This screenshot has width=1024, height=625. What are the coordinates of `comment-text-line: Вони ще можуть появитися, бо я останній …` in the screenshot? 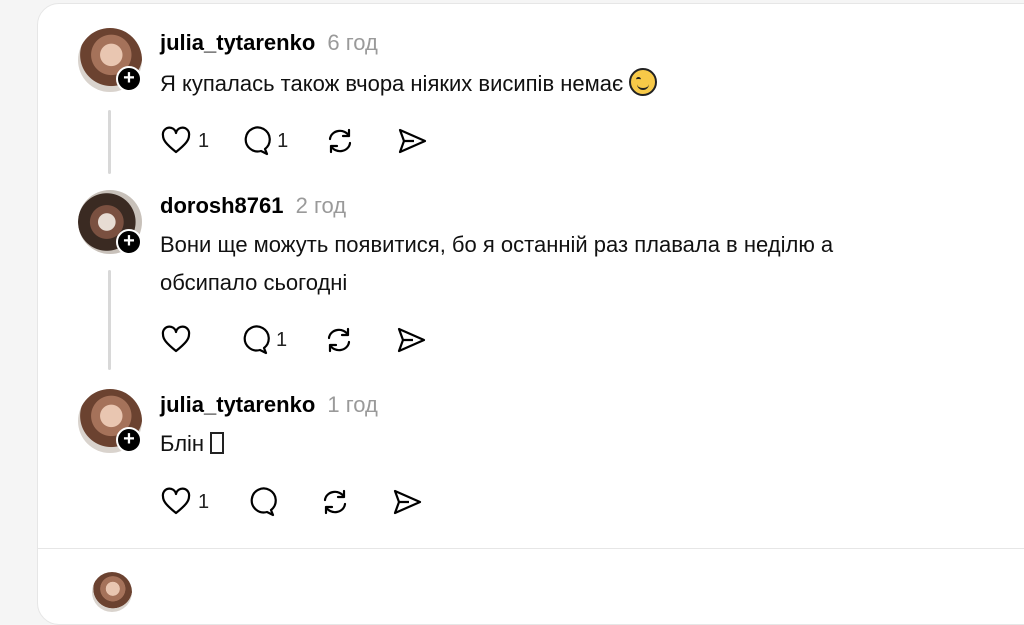 It's located at (497, 244).